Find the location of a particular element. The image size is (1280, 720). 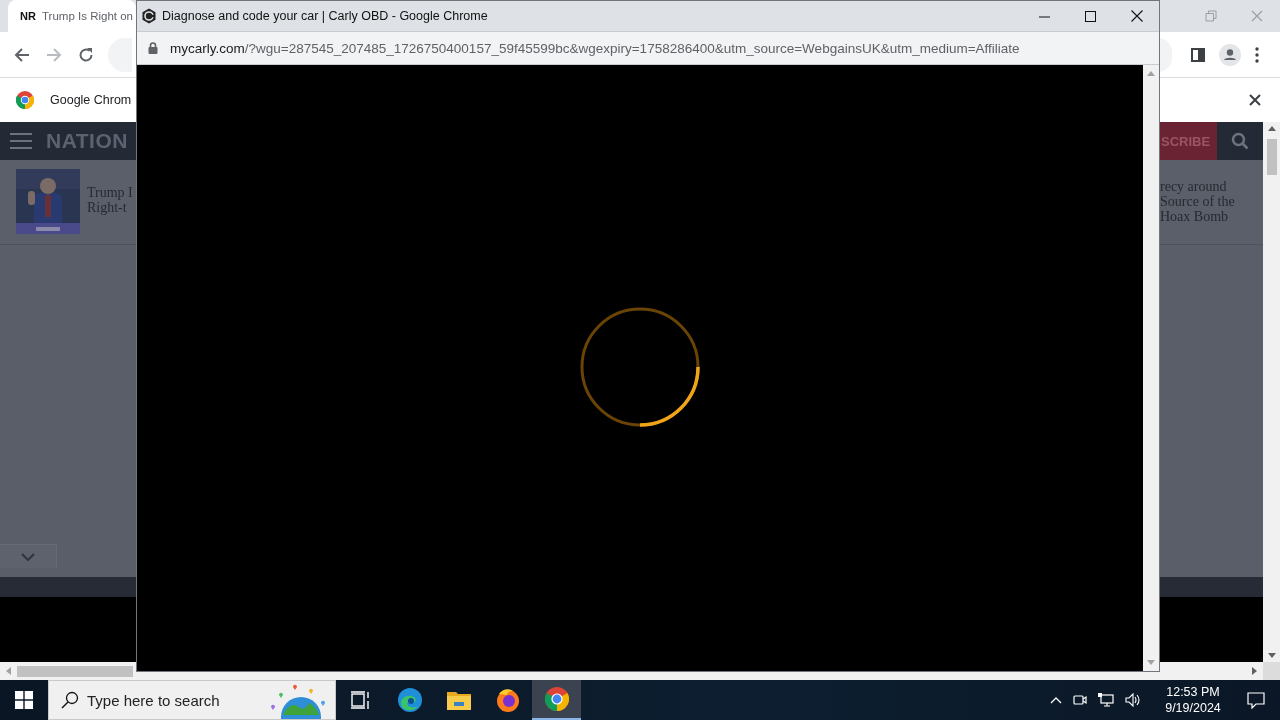

scroll-down-icon is located at coordinates (1271, 655).